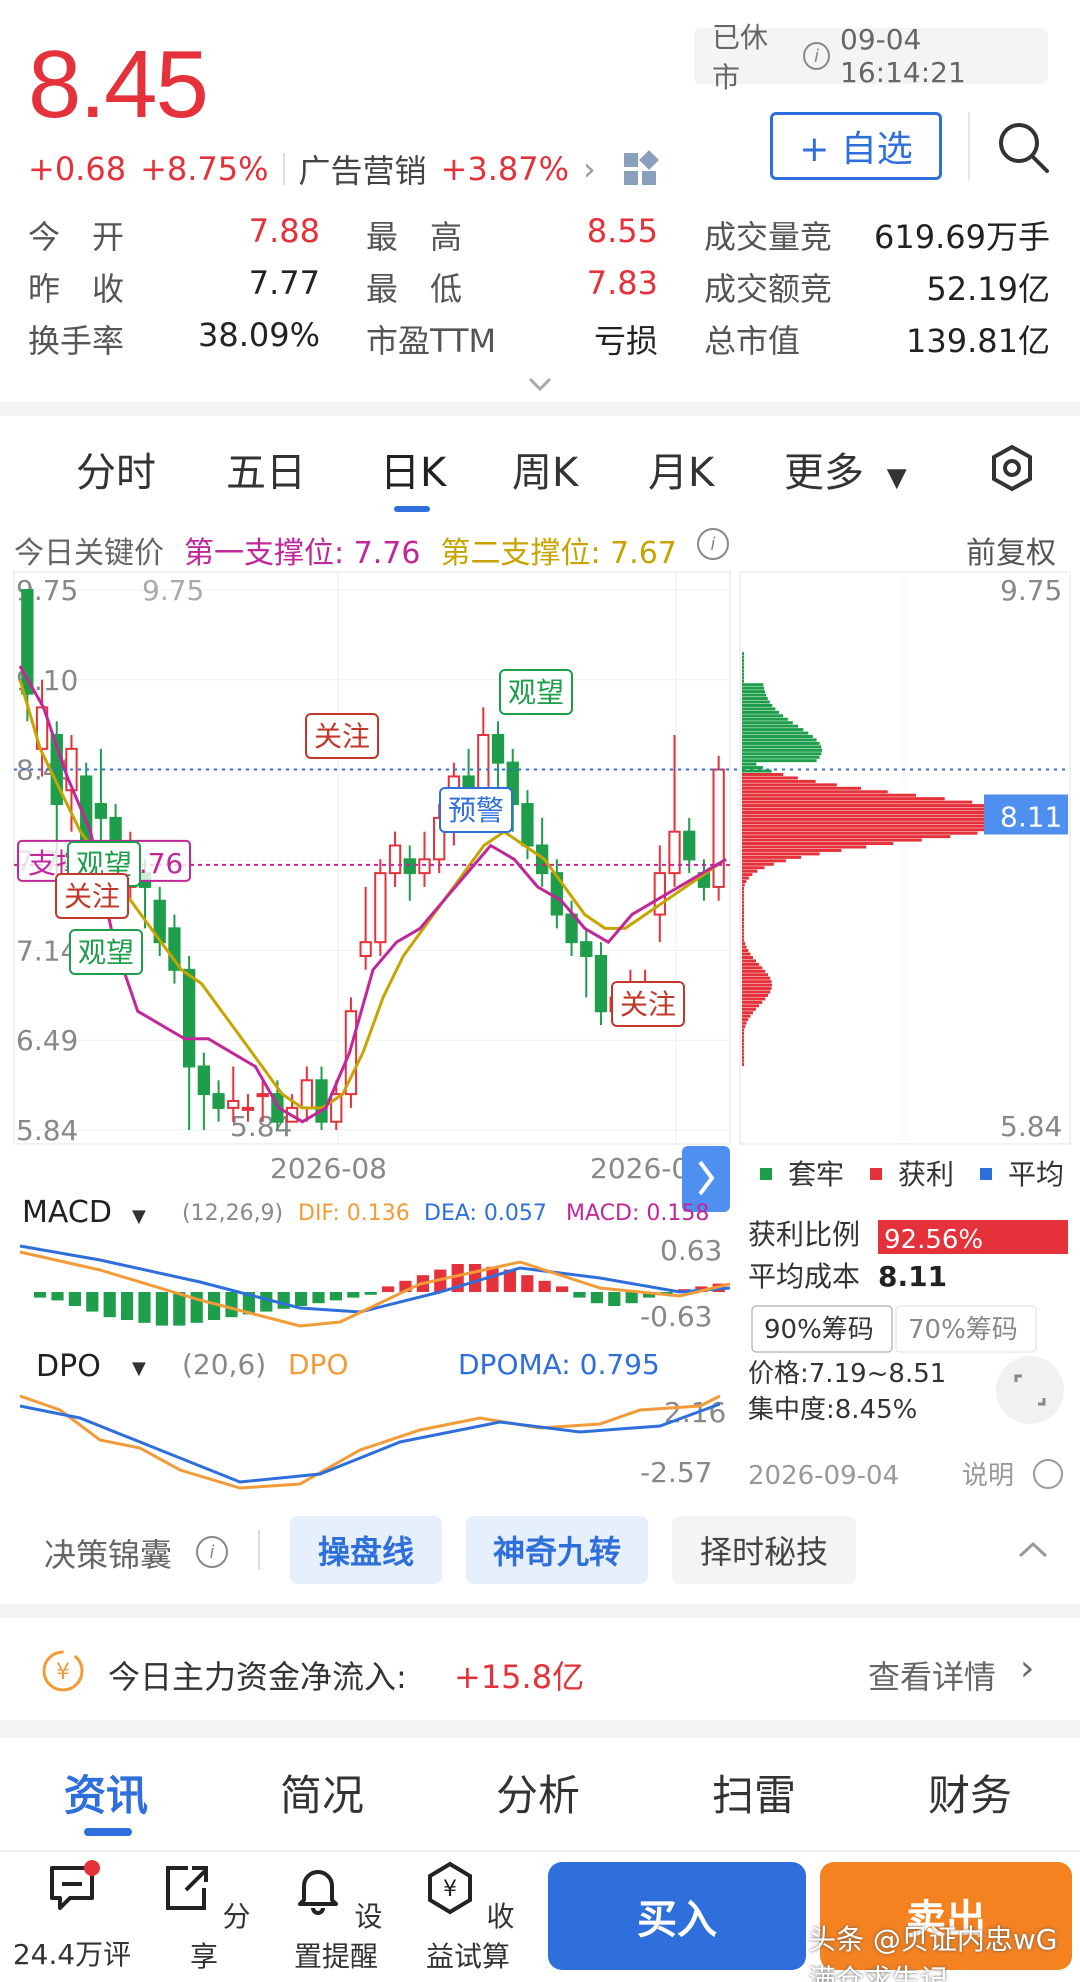  I want to click on dpoma-value: DPOMA: 0.795, so click(559, 1364).